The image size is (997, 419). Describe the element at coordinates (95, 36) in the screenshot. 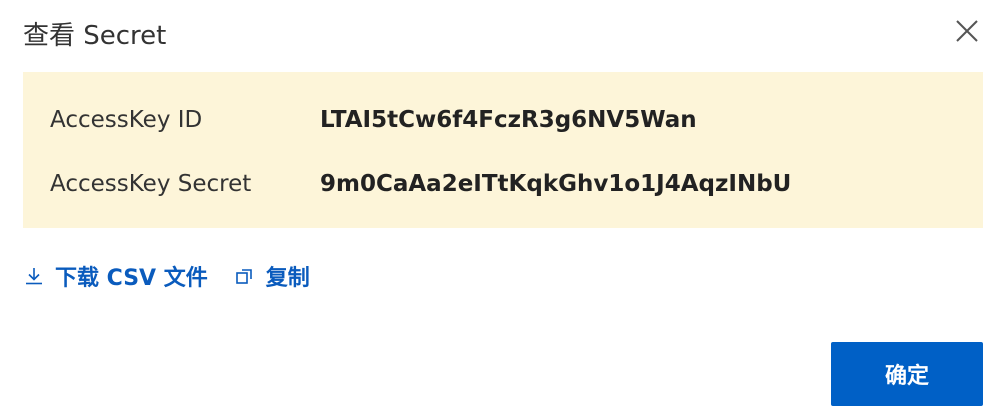

I see `dialog-title: 查看 Secret` at that location.